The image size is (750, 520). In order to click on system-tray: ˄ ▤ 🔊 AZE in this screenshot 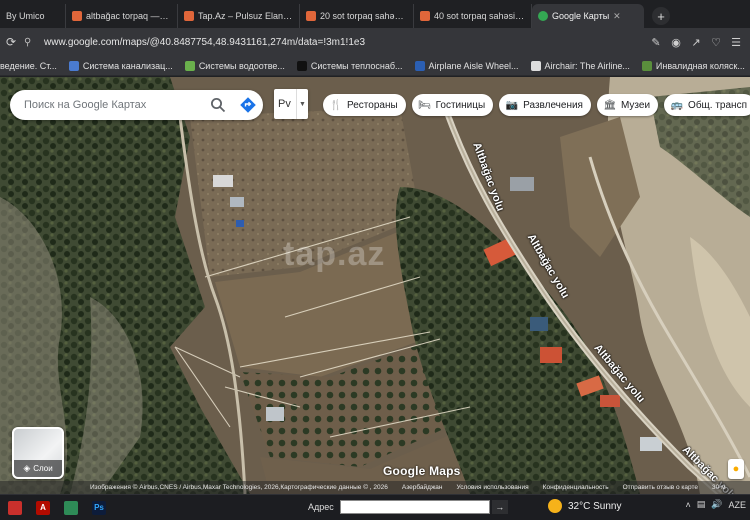, I will do `click(712, 504)`.